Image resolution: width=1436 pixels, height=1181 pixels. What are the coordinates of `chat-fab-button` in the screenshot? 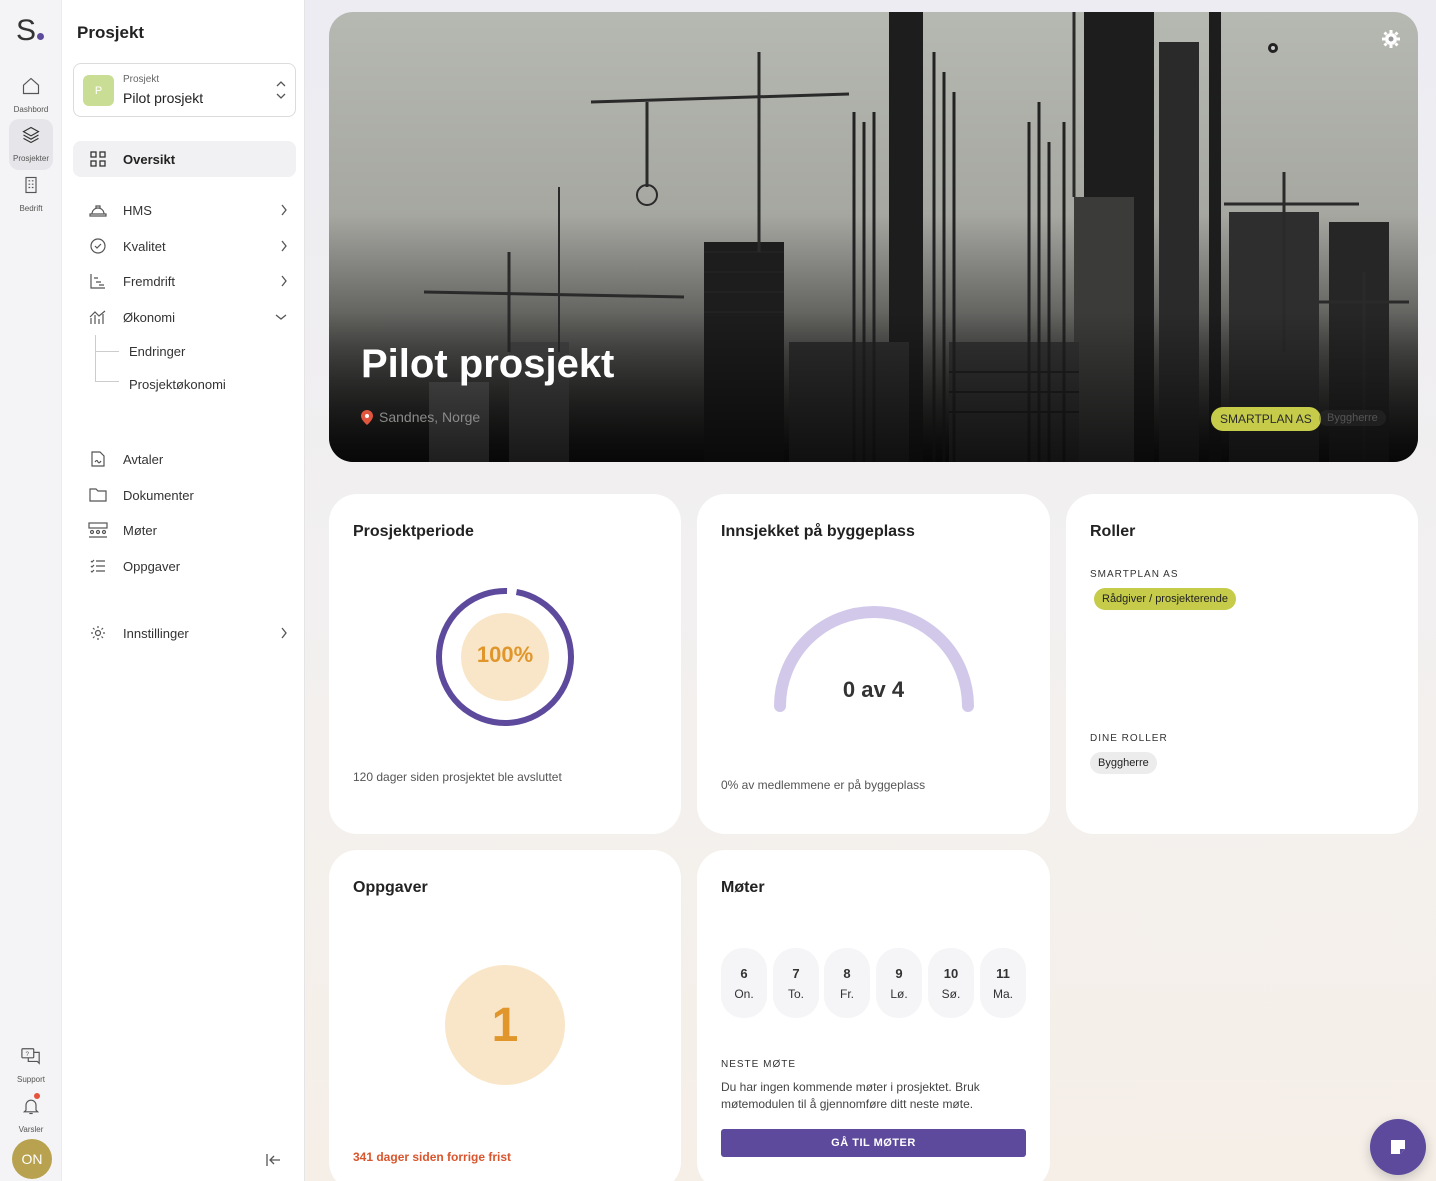 It's located at (1398, 1147).